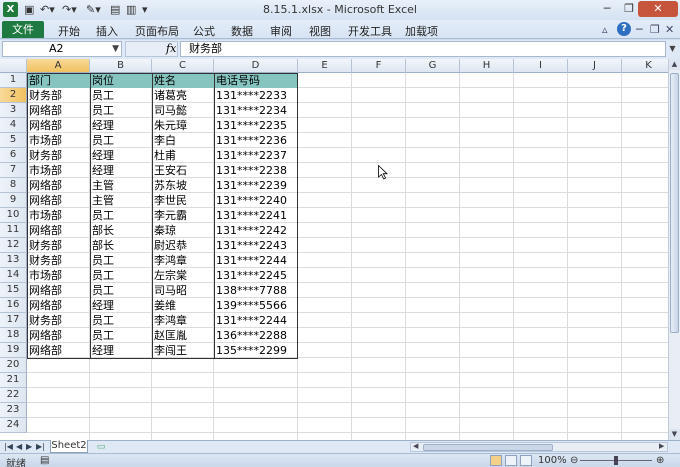 The image size is (680, 467). Describe the element at coordinates (13, 185) in the screenshot. I see `row-header-8: 8` at that location.